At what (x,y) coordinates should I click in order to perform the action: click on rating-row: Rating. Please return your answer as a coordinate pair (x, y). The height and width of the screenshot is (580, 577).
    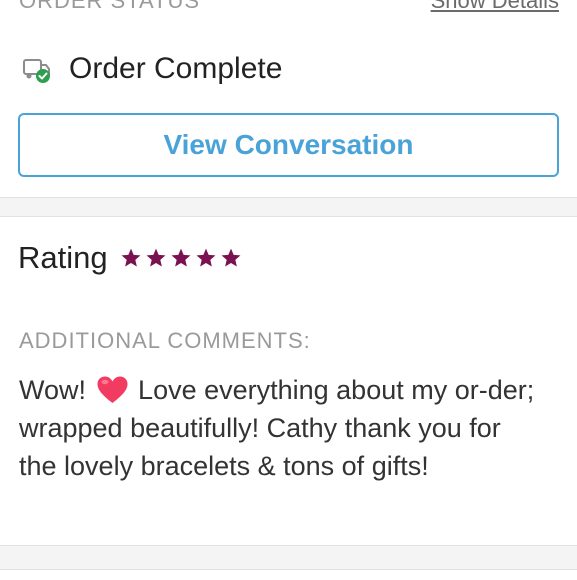
    Looking at the image, I should click on (130, 258).